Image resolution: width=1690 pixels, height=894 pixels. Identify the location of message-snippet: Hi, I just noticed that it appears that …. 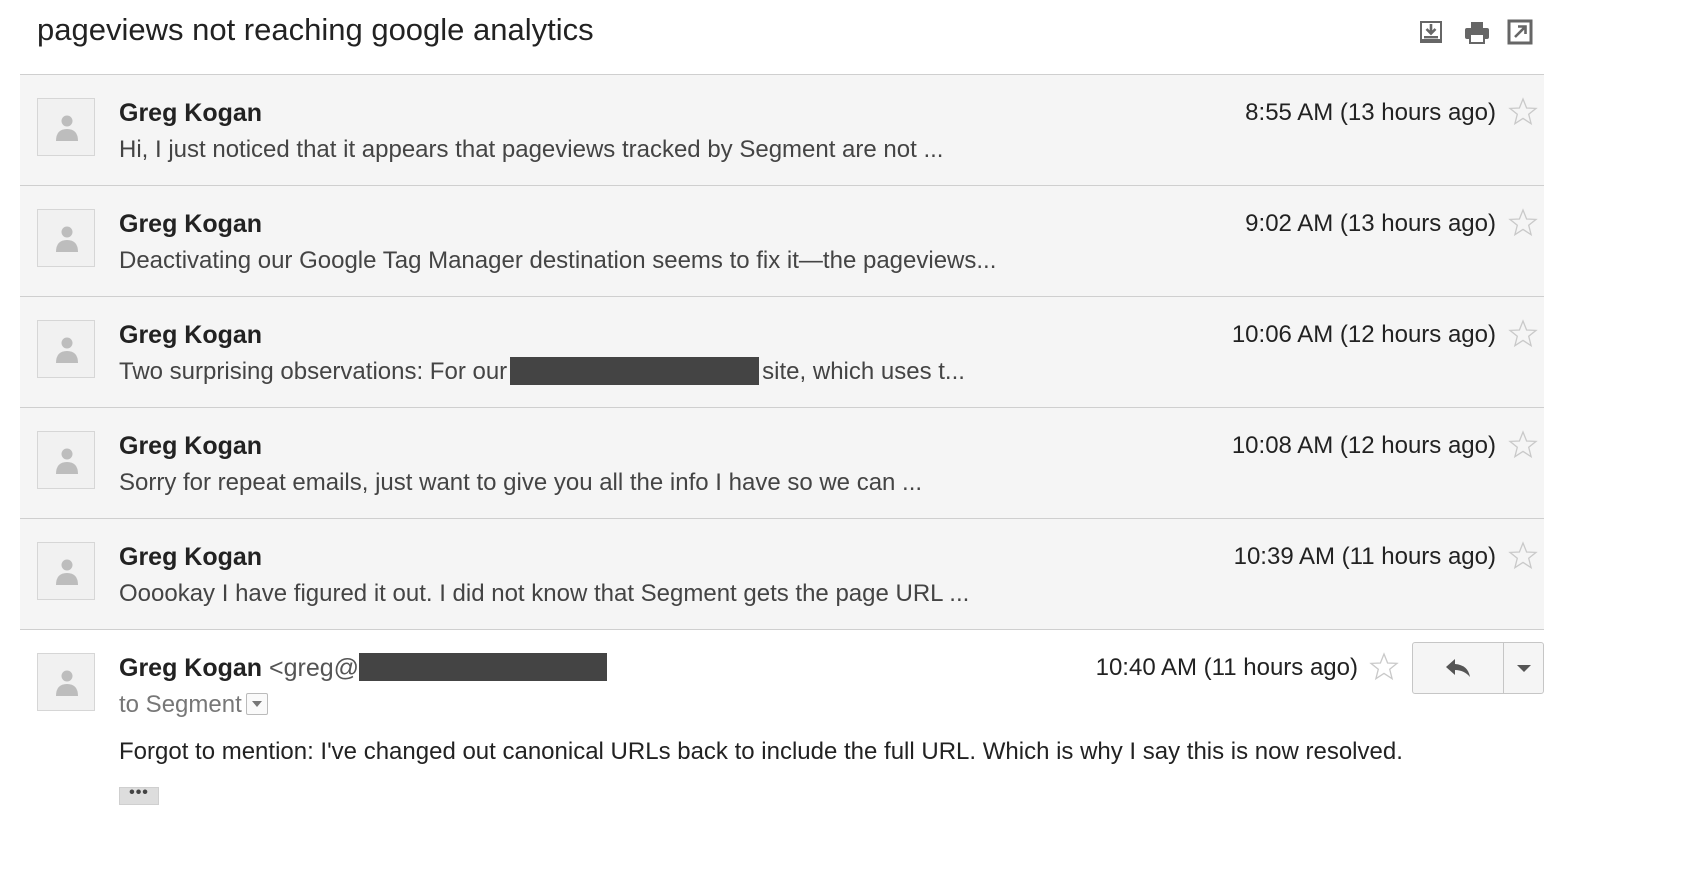
(531, 149).